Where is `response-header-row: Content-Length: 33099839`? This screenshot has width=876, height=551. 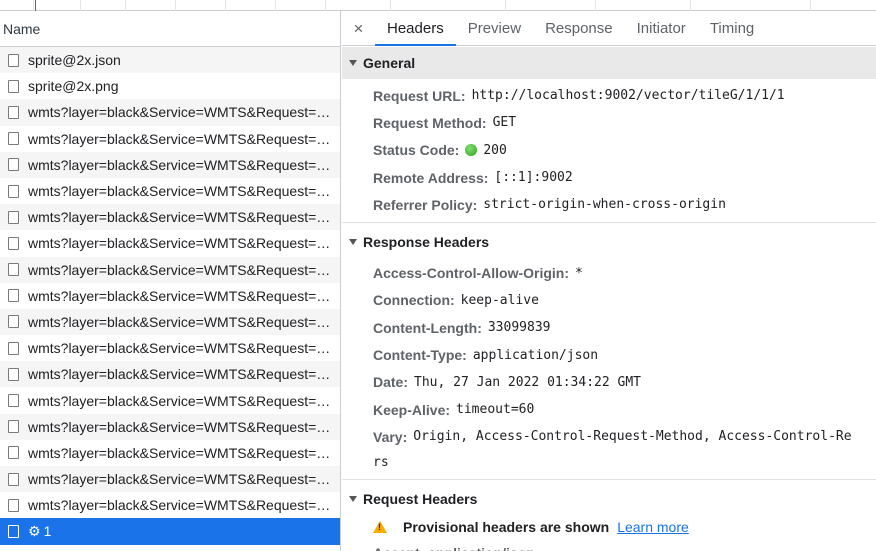 response-header-row: Content-Length: 33099839 is located at coordinates (609, 327).